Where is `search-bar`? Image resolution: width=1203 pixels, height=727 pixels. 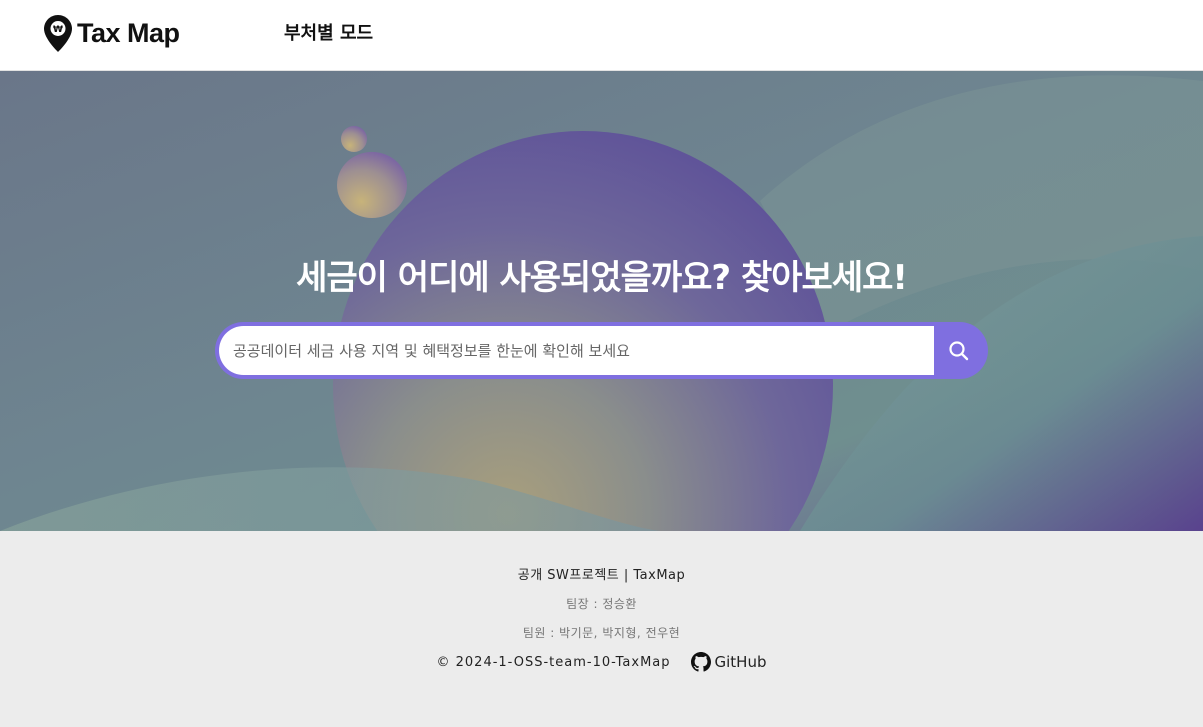
search-bar is located at coordinates (601, 350).